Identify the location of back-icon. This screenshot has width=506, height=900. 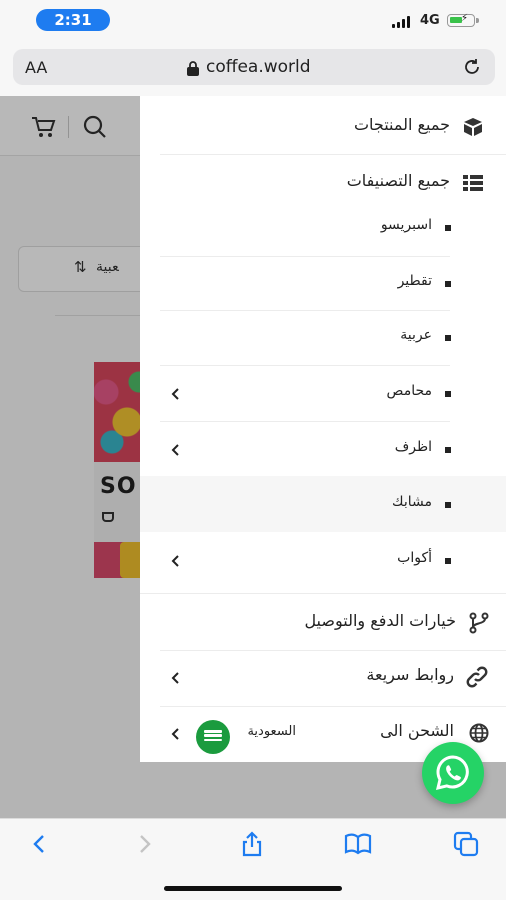
(40, 844).